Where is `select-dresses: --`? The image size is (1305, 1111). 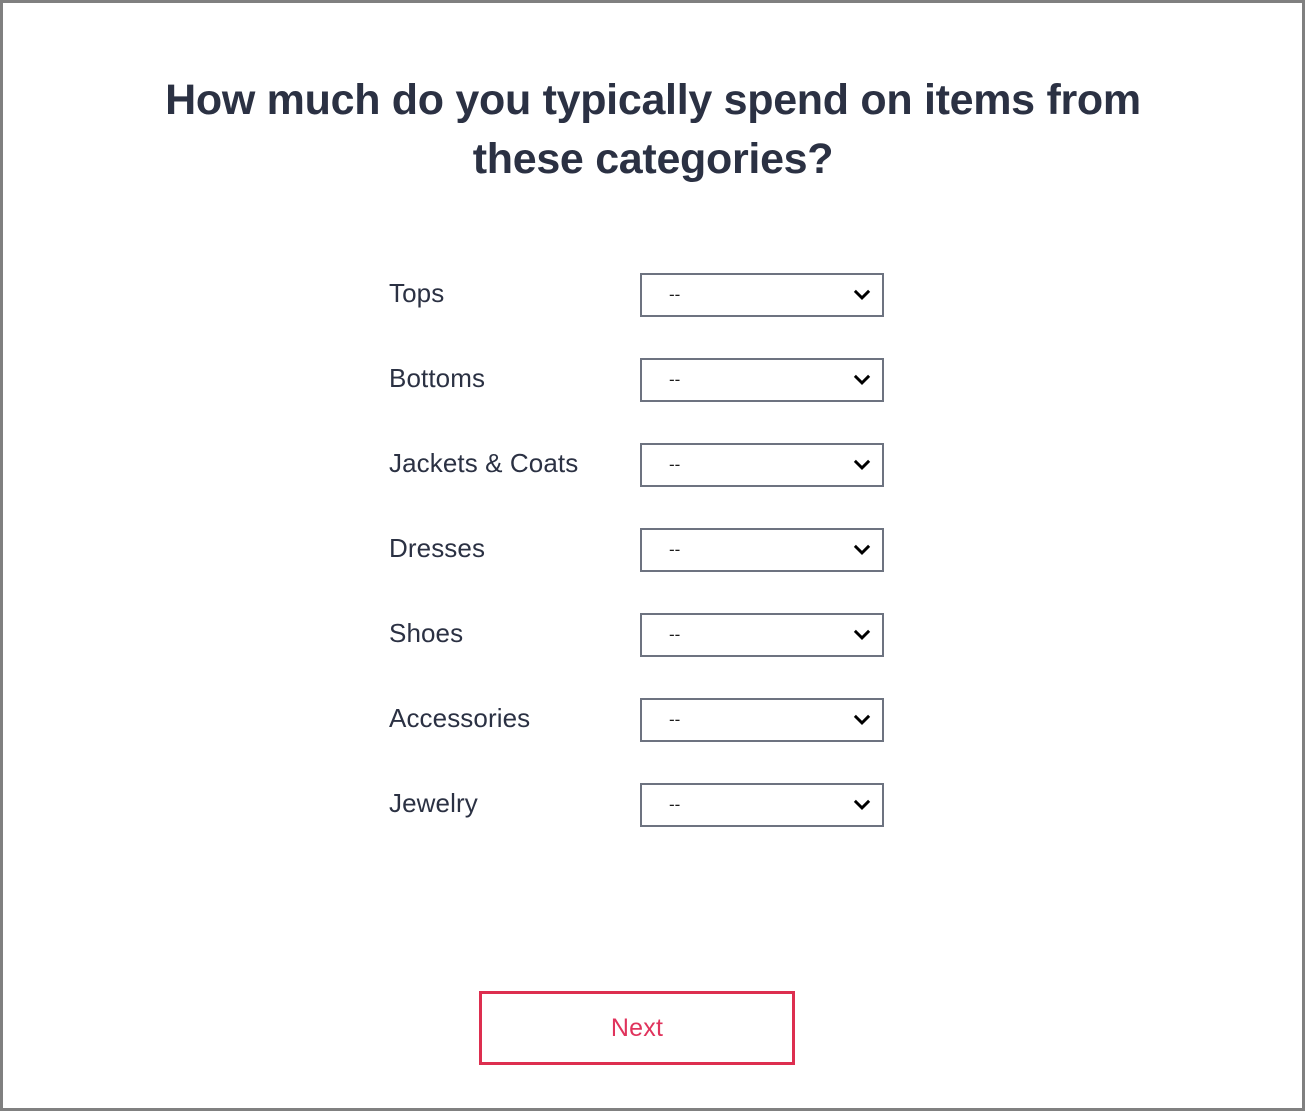 select-dresses: -- is located at coordinates (762, 550).